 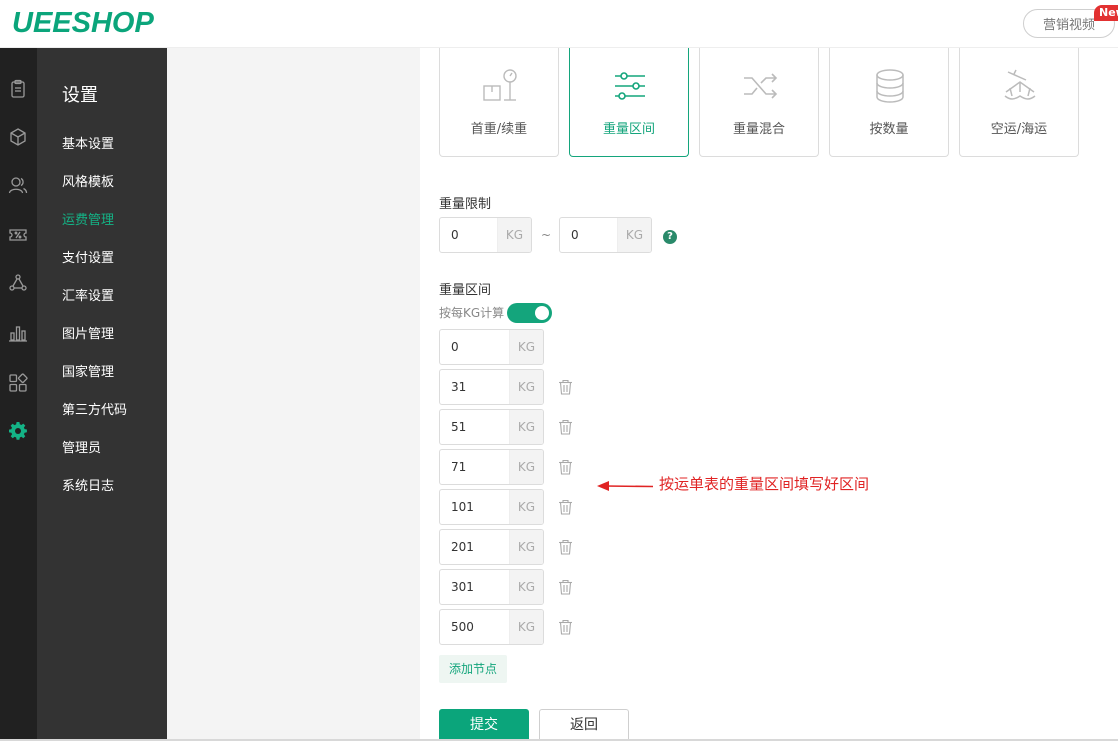 What do you see at coordinates (474, 547) in the screenshot?
I see `weight-node-value: 201` at bounding box center [474, 547].